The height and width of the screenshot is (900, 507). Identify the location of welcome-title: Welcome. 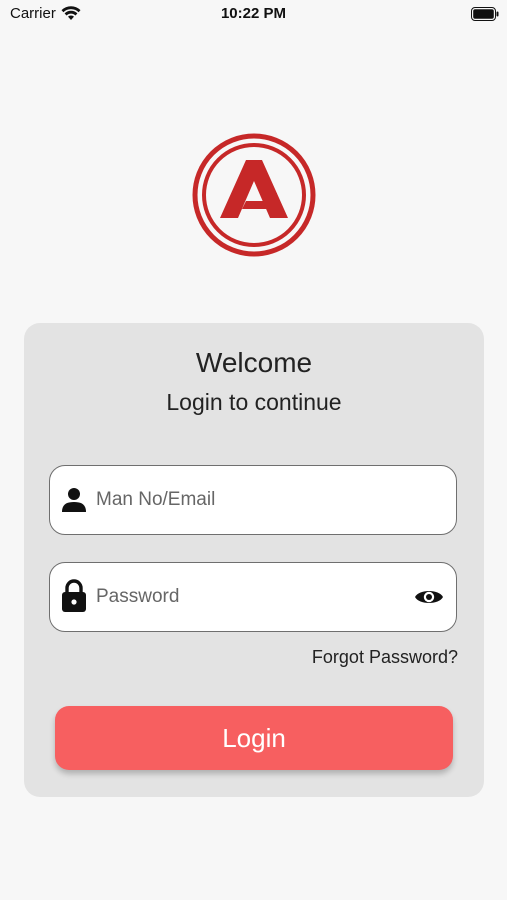
(254, 362).